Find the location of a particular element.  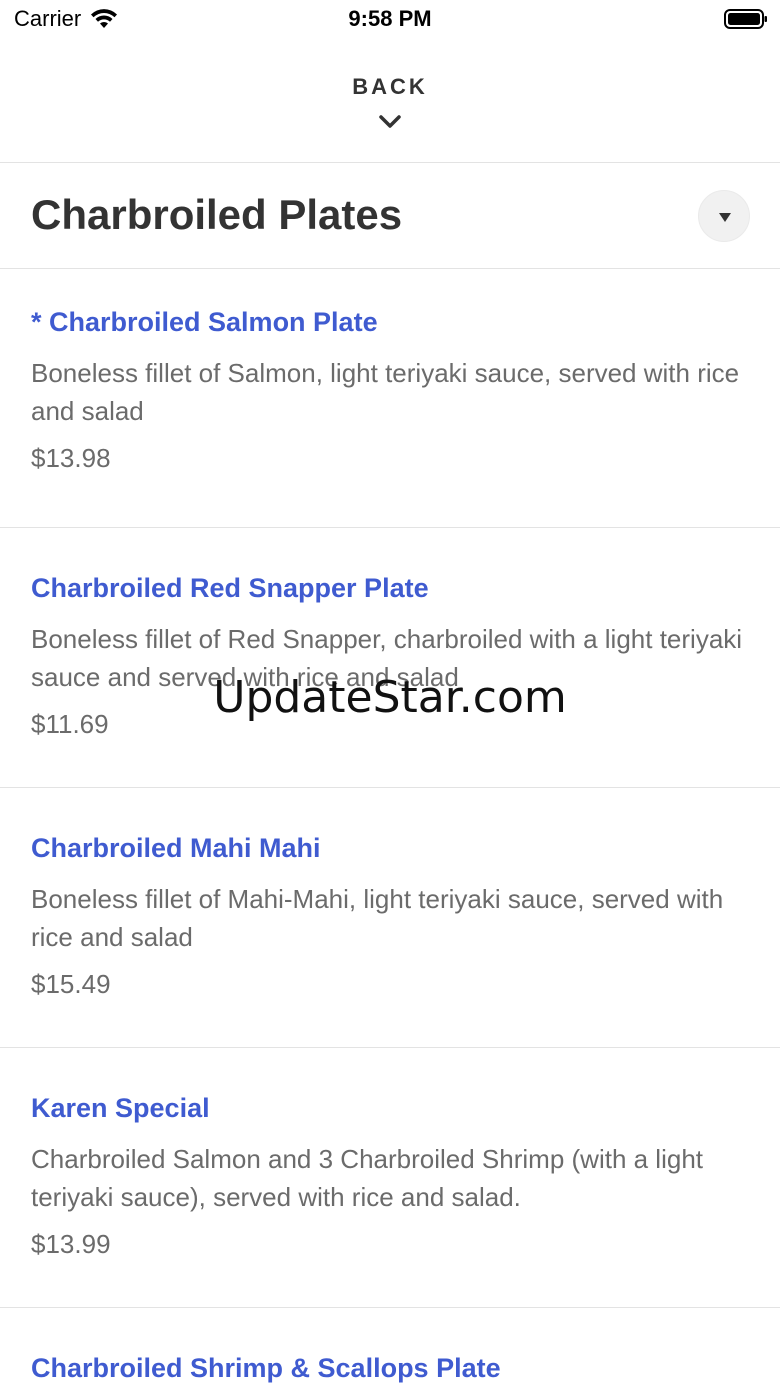

item-name: * Charbroiled Salmon Plate is located at coordinates (204, 322).